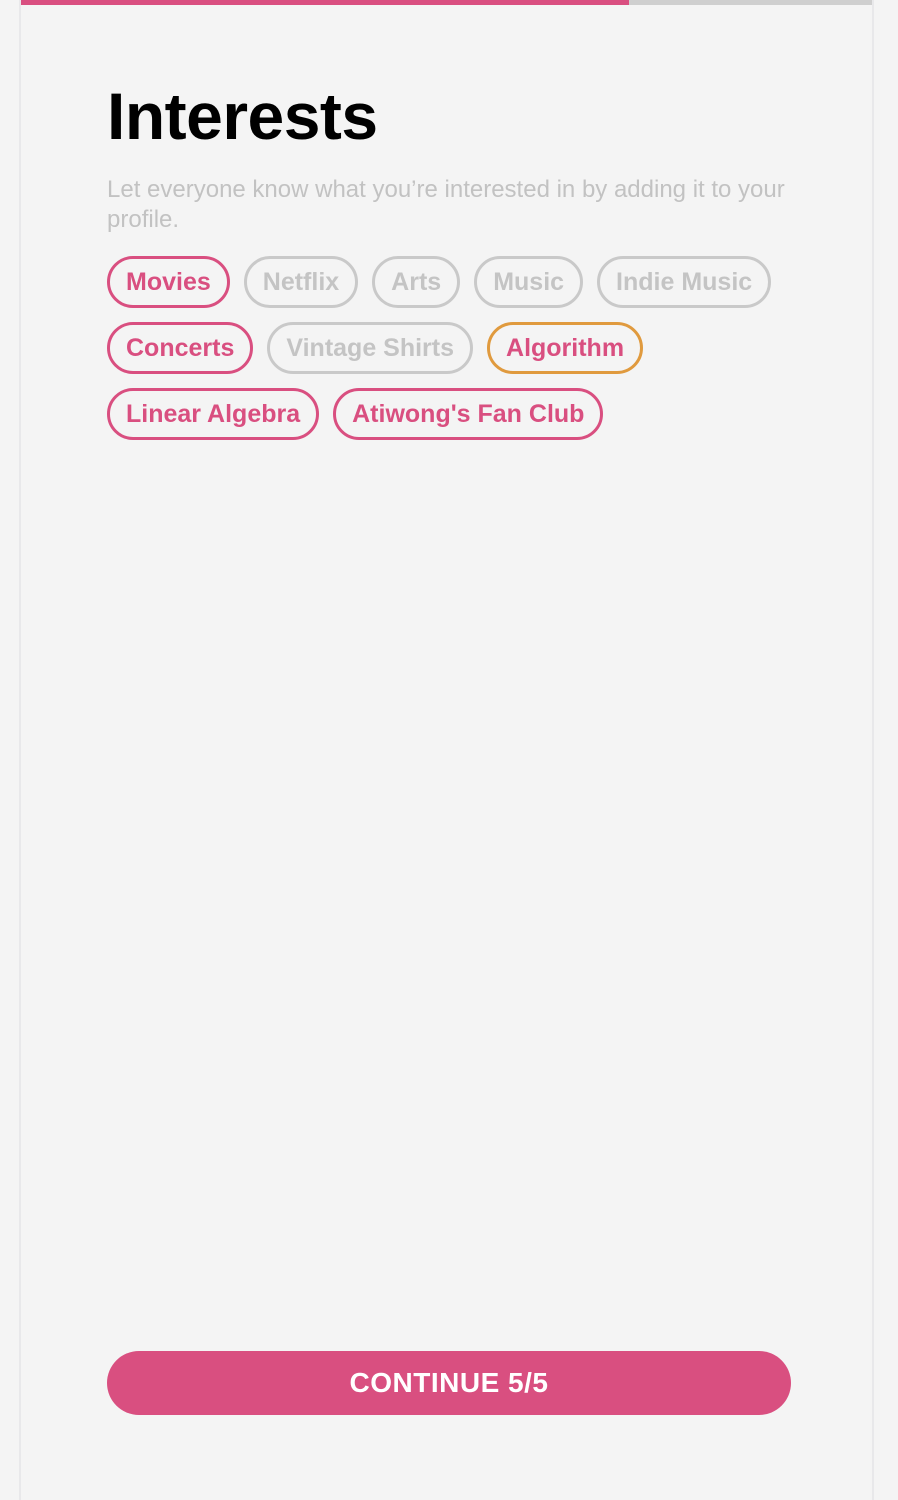 This screenshot has height=1500, width=898. What do you see at coordinates (180, 348) in the screenshot?
I see `interest-chip-concerts: Concerts` at bounding box center [180, 348].